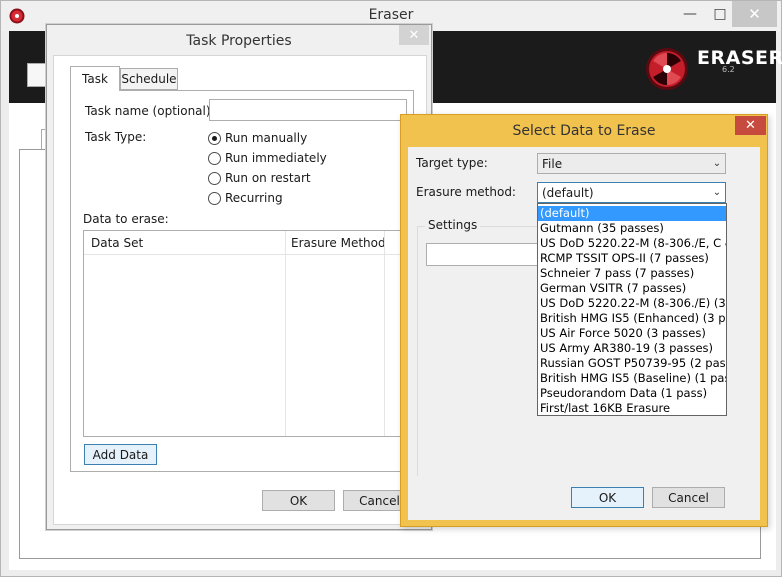 Image resolution: width=782 pixels, height=577 pixels. What do you see at coordinates (632, 243) in the screenshot?
I see `erasure-method-option: US DoD 5220.22-M (8-306./E, C & E` at bounding box center [632, 243].